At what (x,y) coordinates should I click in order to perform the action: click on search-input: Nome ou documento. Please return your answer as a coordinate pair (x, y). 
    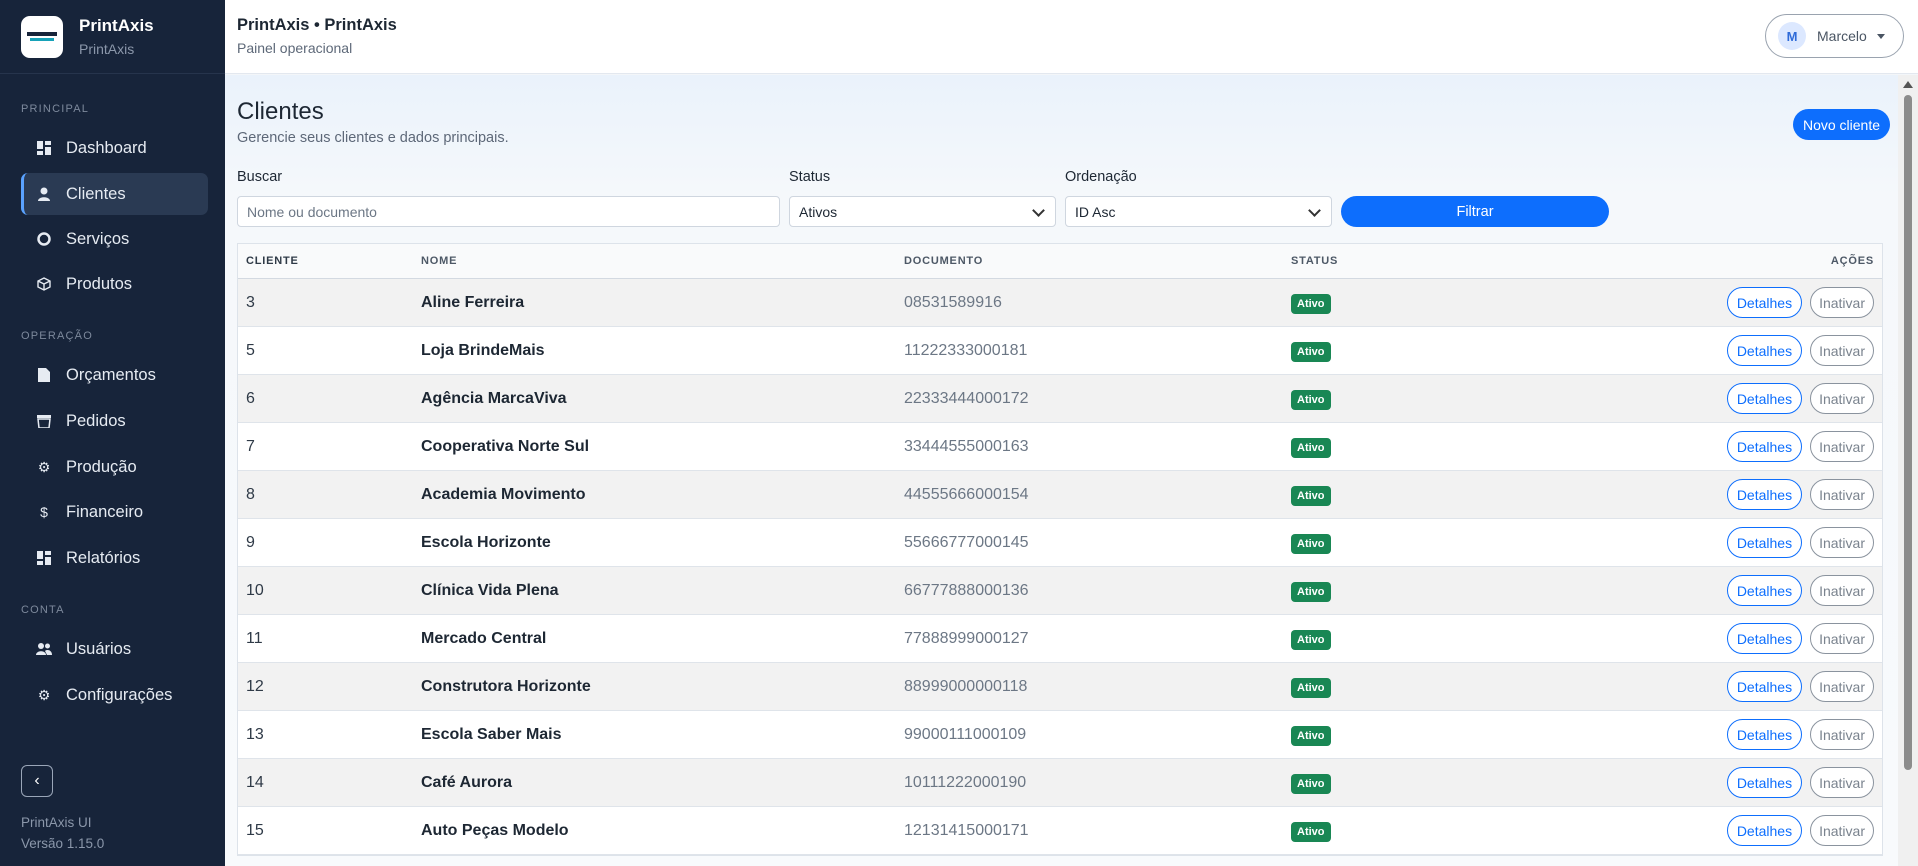
    Looking at the image, I should click on (508, 211).